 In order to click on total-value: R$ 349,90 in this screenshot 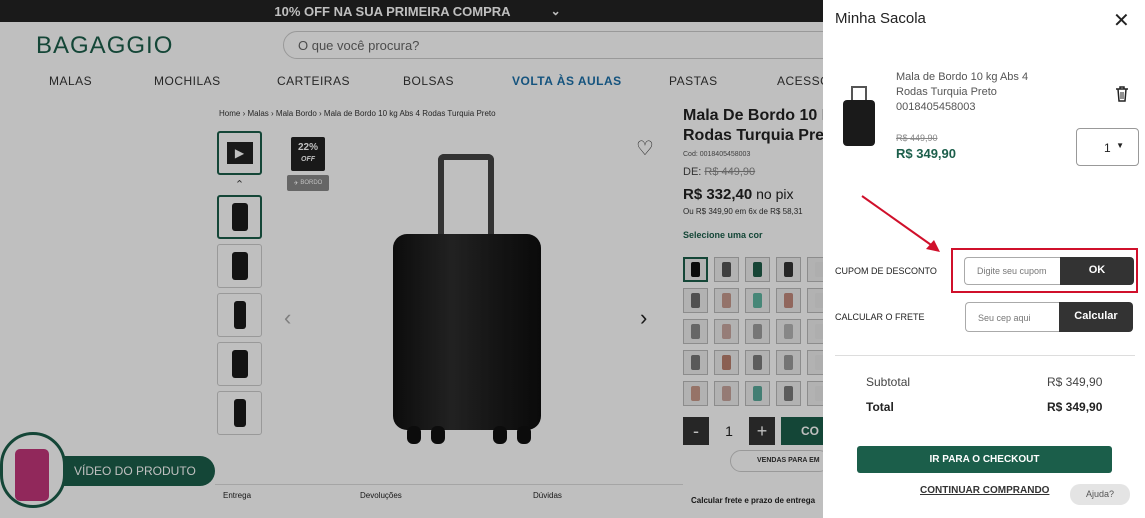, I will do `click(1075, 407)`.